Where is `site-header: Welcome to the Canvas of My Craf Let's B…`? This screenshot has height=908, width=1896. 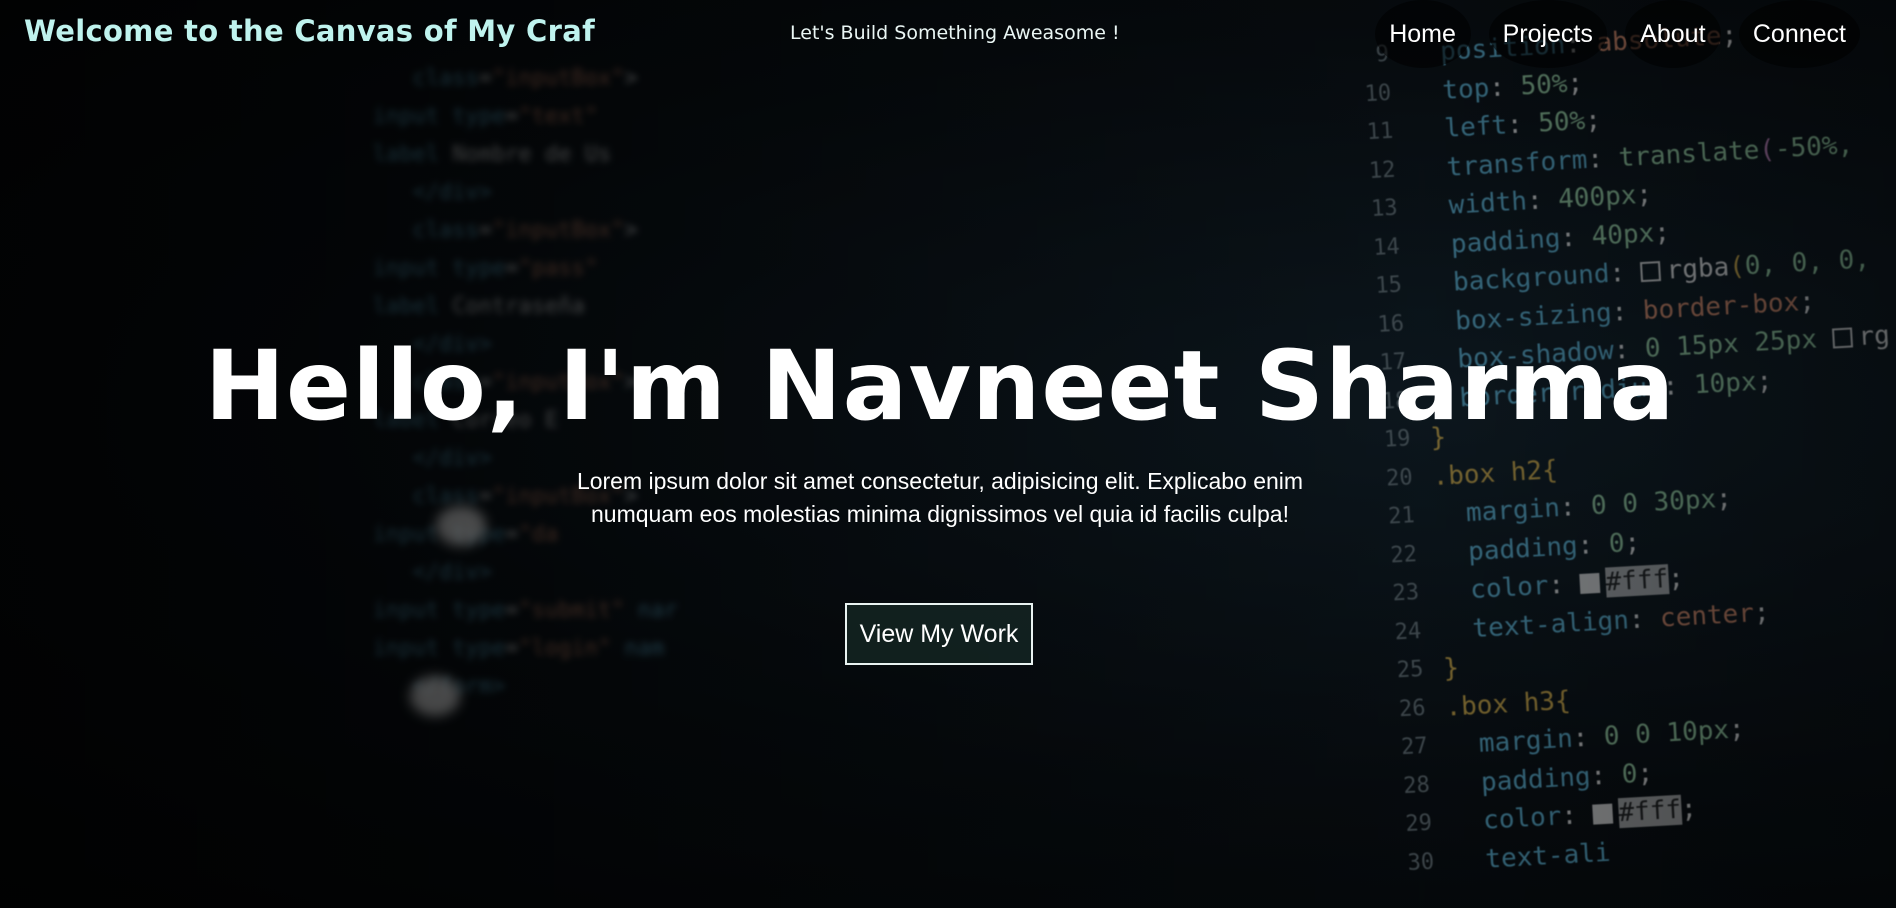
site-header: Welcome to the Canvas of My Craf Let's B… is located at coordinates (948, 34).